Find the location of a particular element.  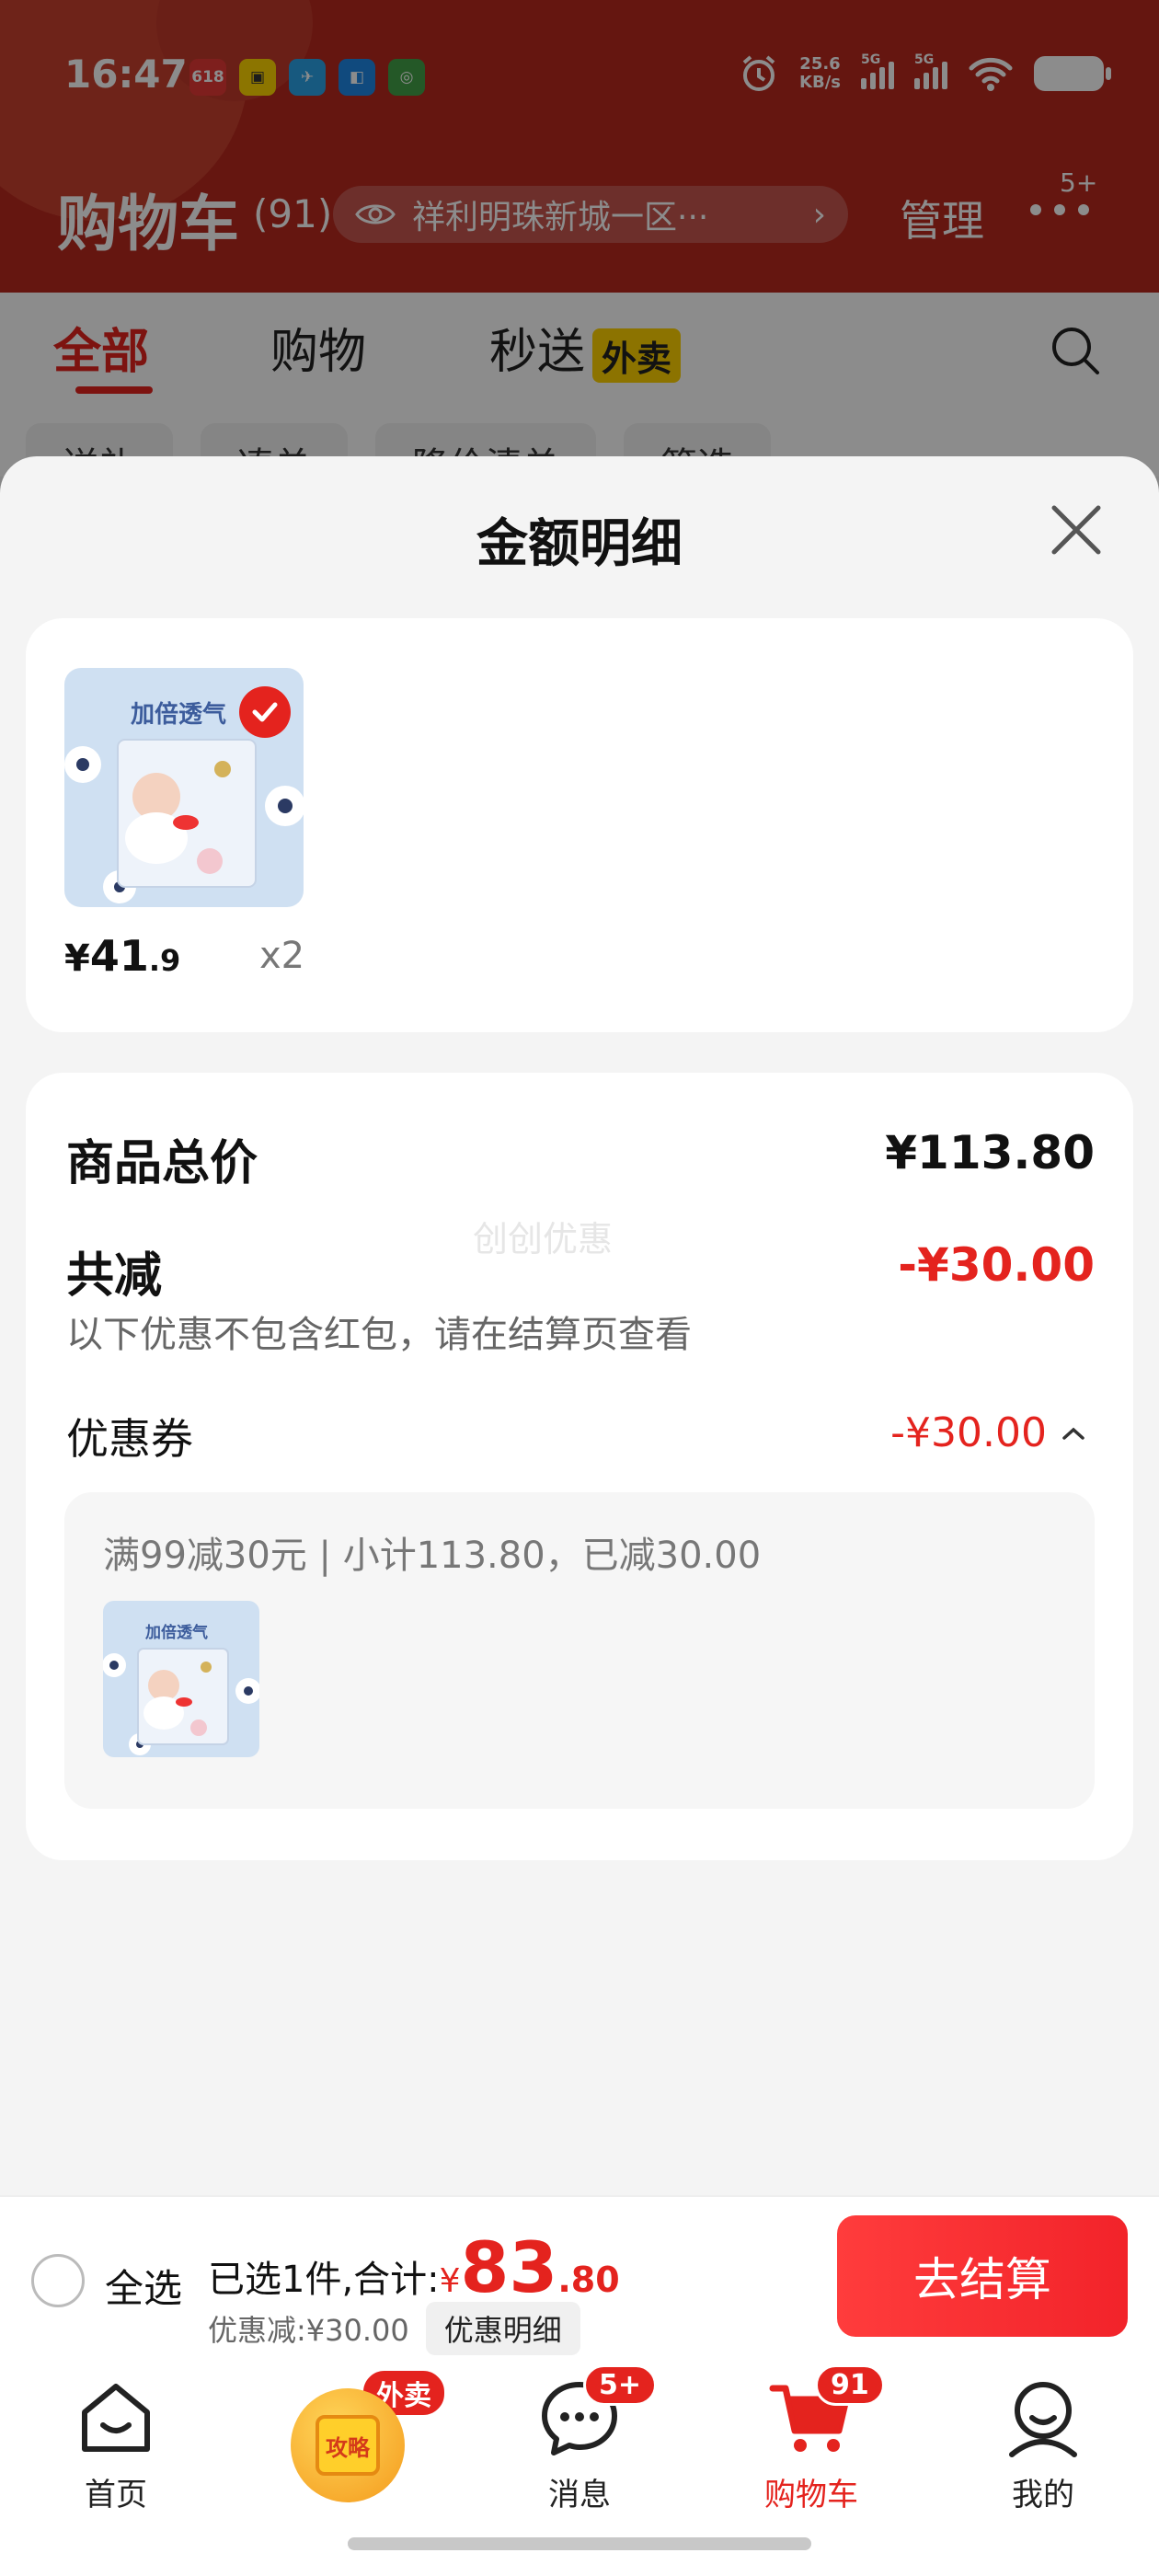

nav-home: 首页 is located at coordinates (116, 2444).